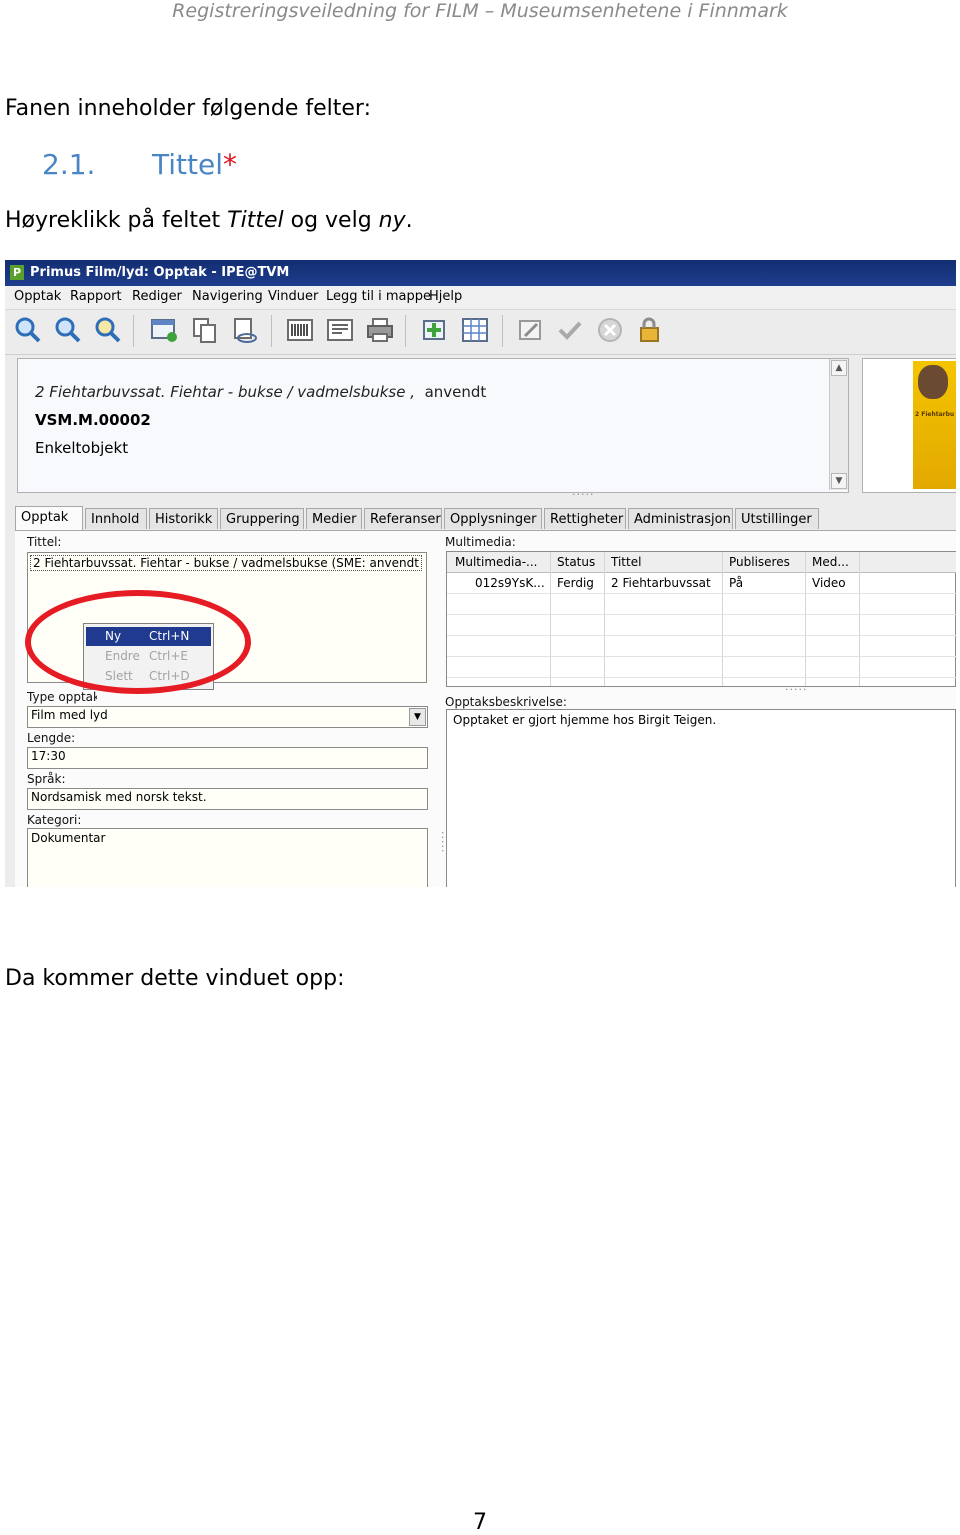 Image resolution: width=960 pixels, height=1535 pixels. Describe the element at coordinates (340, 330) in the screenshot. I see `label-icon` at that location.